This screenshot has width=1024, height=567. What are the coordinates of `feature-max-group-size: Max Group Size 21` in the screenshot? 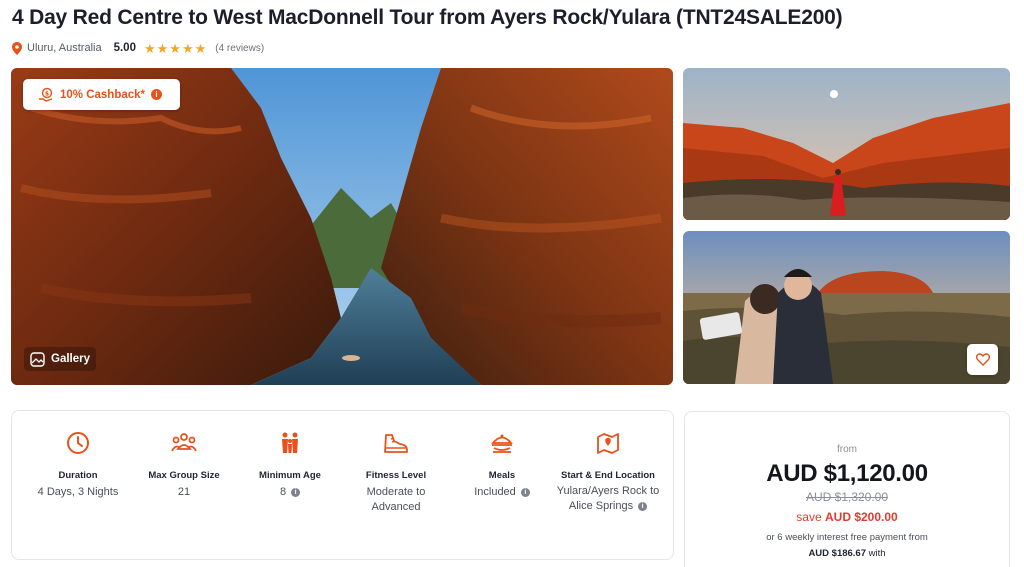 It's located at (184, 465).